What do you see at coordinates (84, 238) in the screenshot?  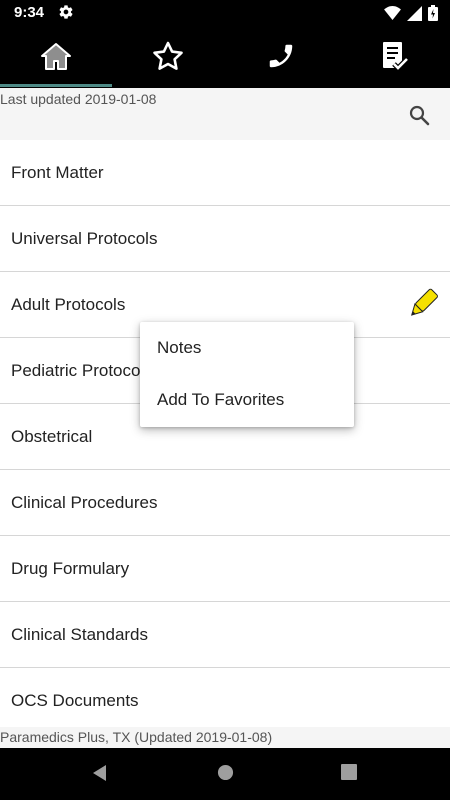 I see `list-item-label: Universal Protocols` at bounding box center [84, 238].